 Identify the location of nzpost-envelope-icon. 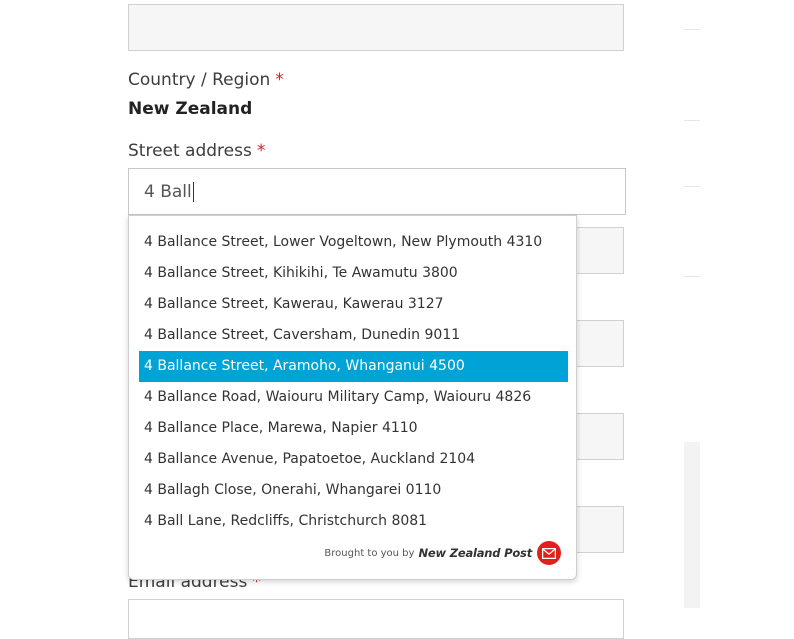
(549, 553).